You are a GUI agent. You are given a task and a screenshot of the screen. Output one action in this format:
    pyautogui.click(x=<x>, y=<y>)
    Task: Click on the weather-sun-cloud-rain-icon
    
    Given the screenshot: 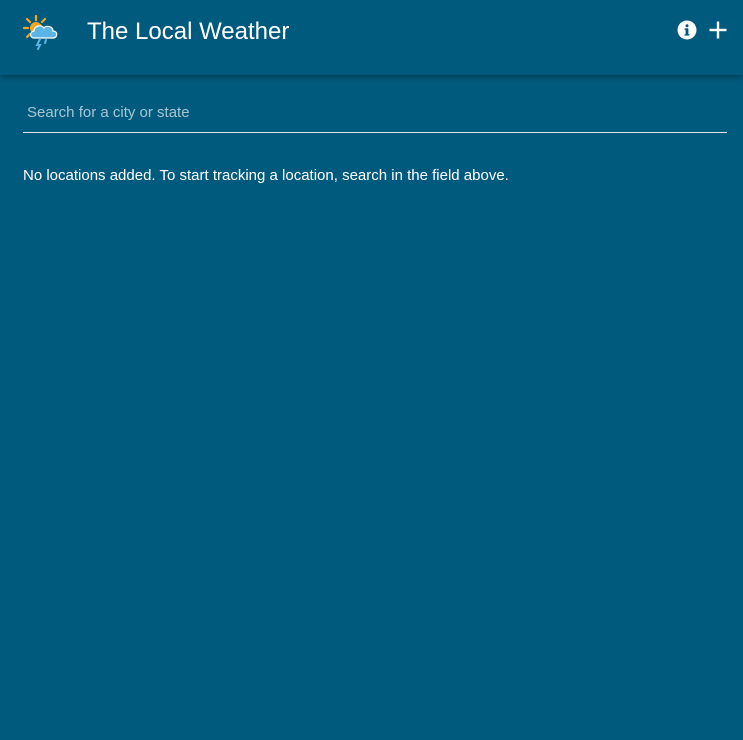 What is the action you would take?
    pyautogui.click(x=42, y=32)
    